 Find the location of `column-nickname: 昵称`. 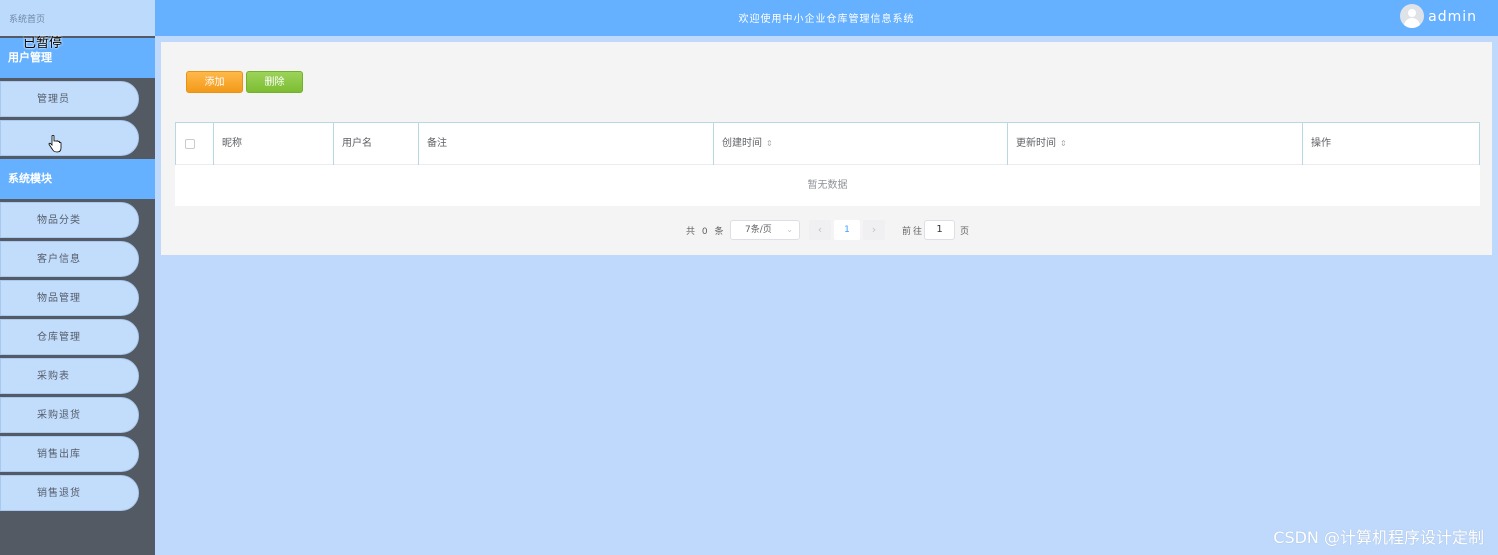

column-nickname: 昵称 is located at coordinates (273, 144).